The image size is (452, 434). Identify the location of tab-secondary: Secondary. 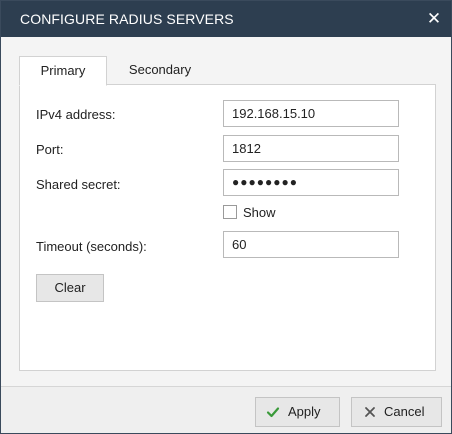
(160, 70).